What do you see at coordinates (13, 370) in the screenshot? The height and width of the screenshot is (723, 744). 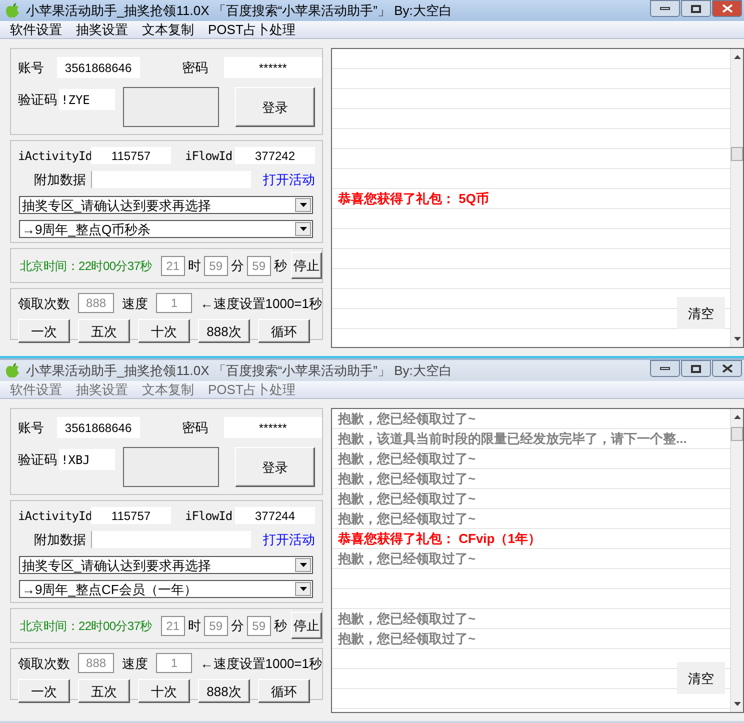 I see `apple-icon` at bounding box center [13, 370].